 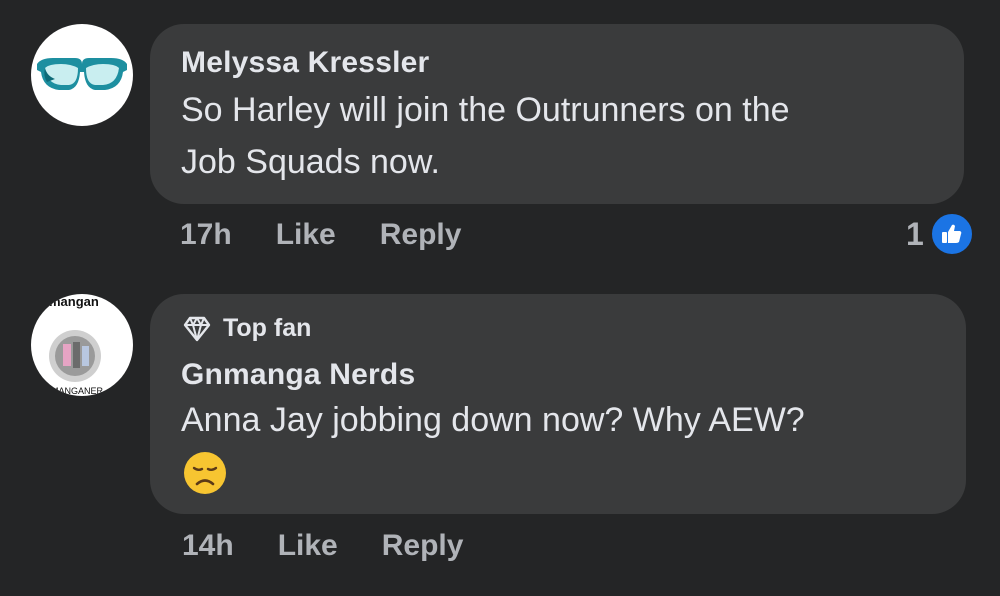 I want to click on disappointed-face-icon, so click(x=205, y=473).